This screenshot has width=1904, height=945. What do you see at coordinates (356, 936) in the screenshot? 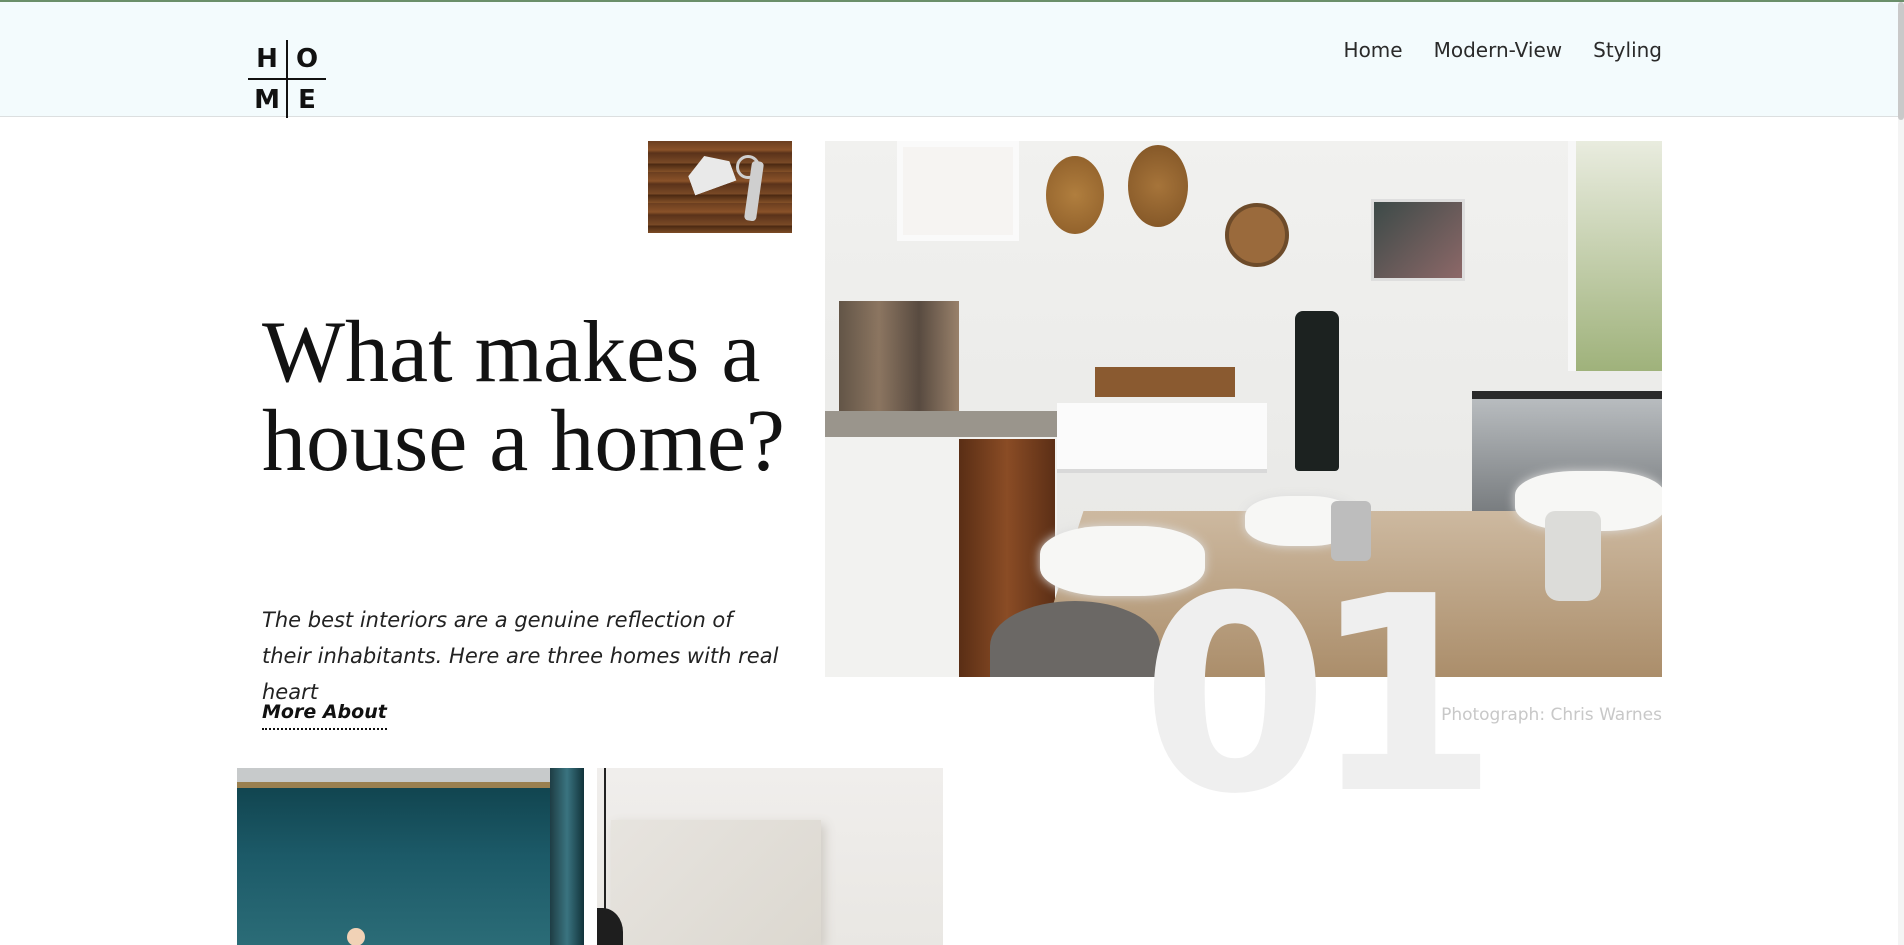
I see `photo-lamp` at bounding box center [356, 936].